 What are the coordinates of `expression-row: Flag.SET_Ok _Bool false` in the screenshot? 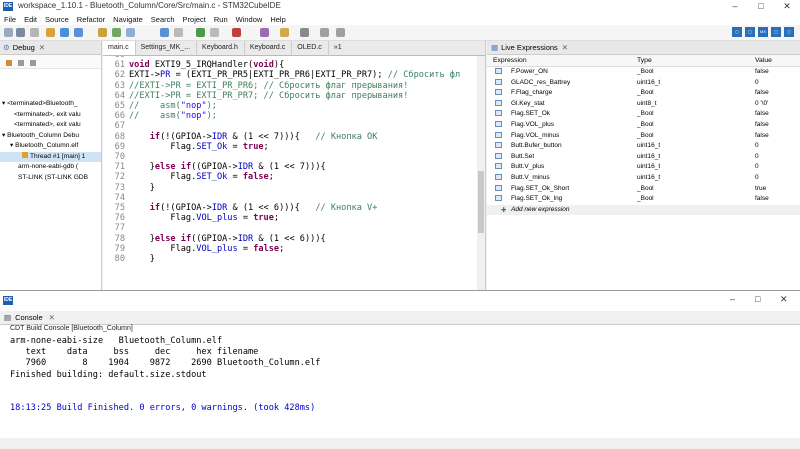 It's located at (643, 114).